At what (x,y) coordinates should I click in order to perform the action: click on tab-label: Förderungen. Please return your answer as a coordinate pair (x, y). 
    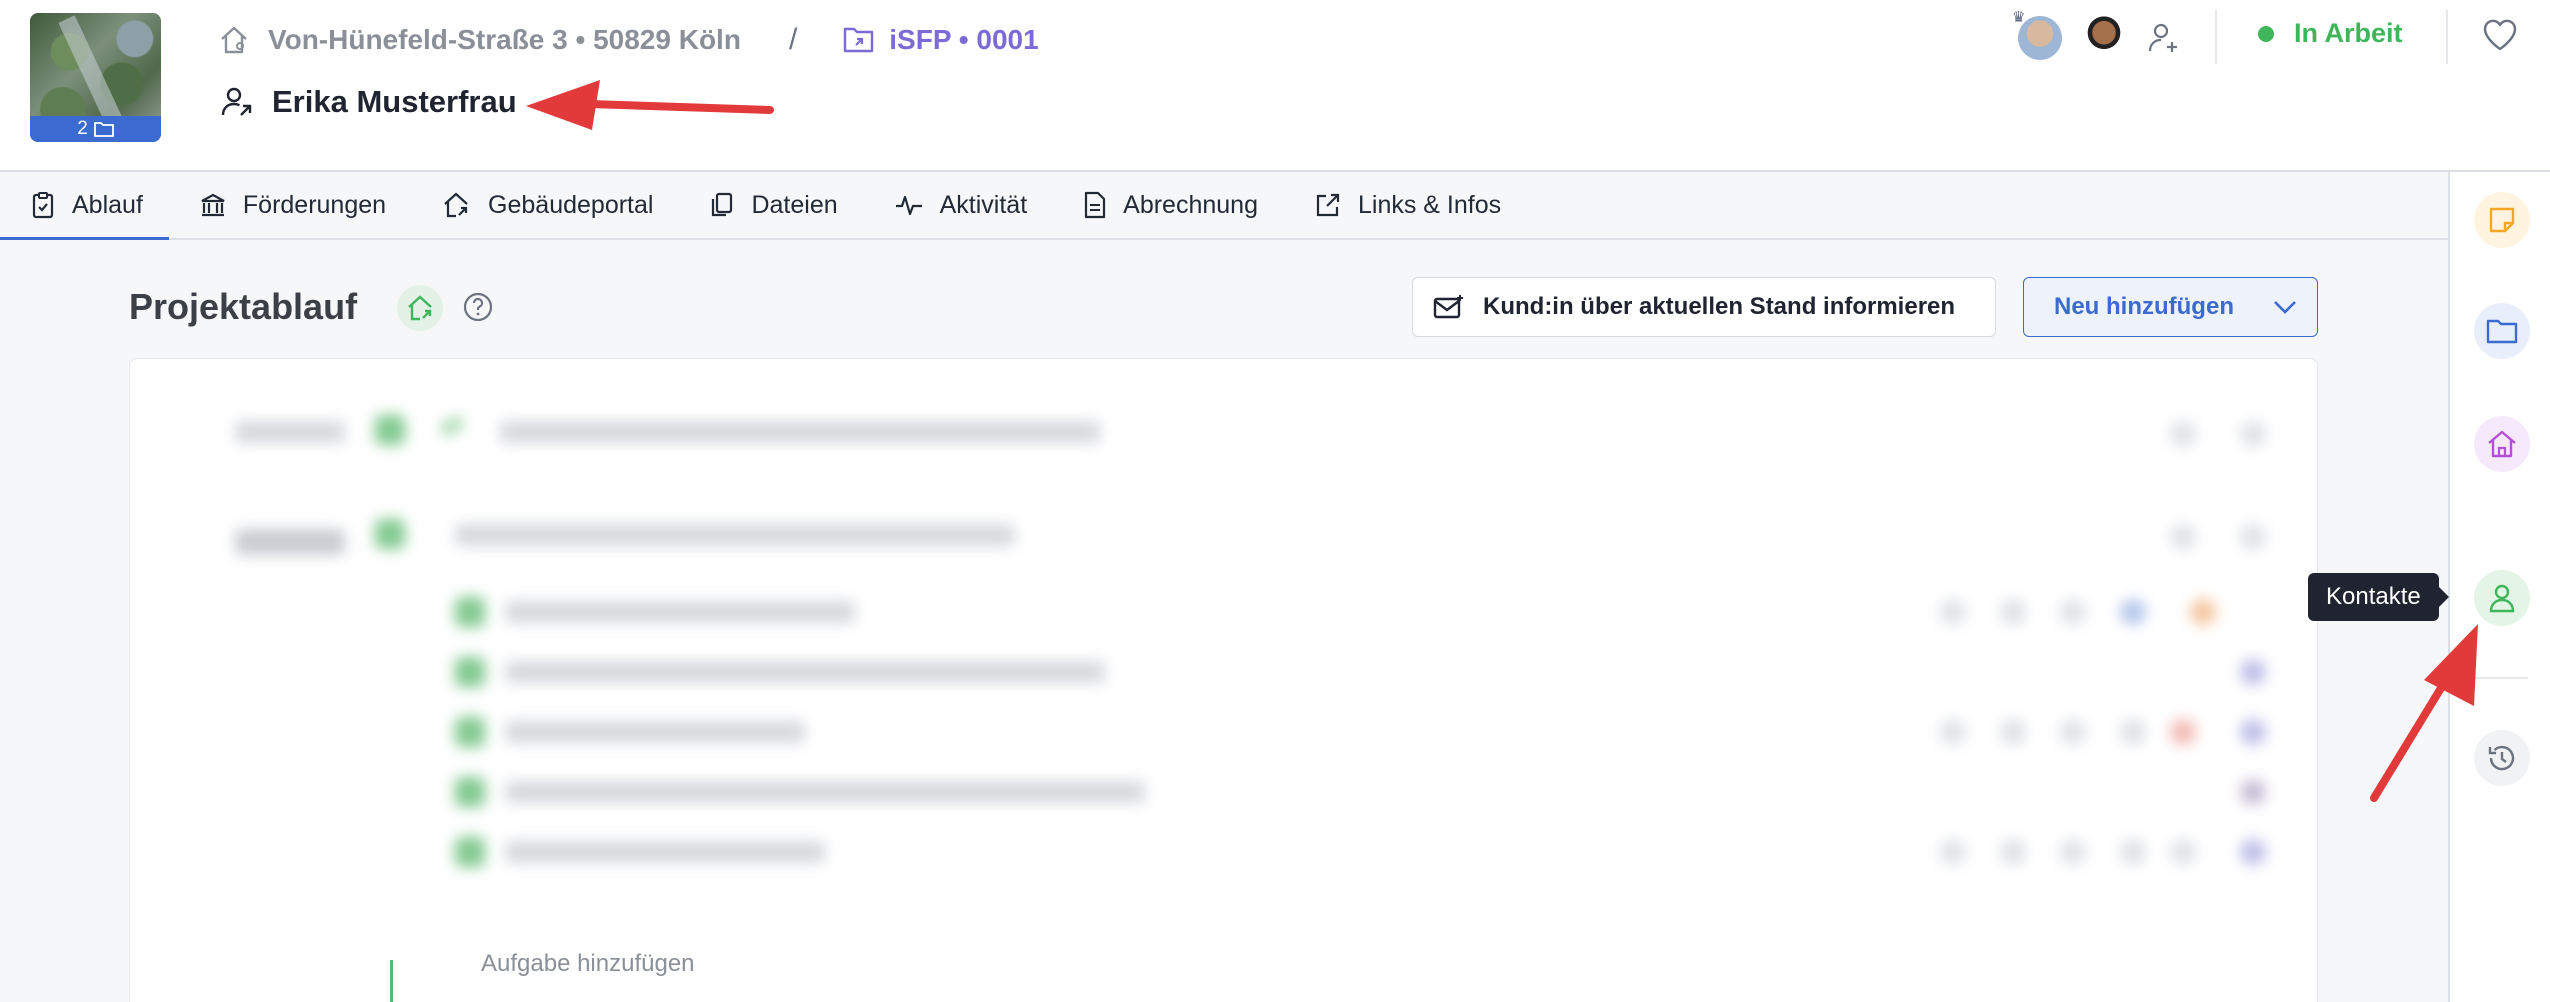
    Looking at the image, I should click on (314, 204).